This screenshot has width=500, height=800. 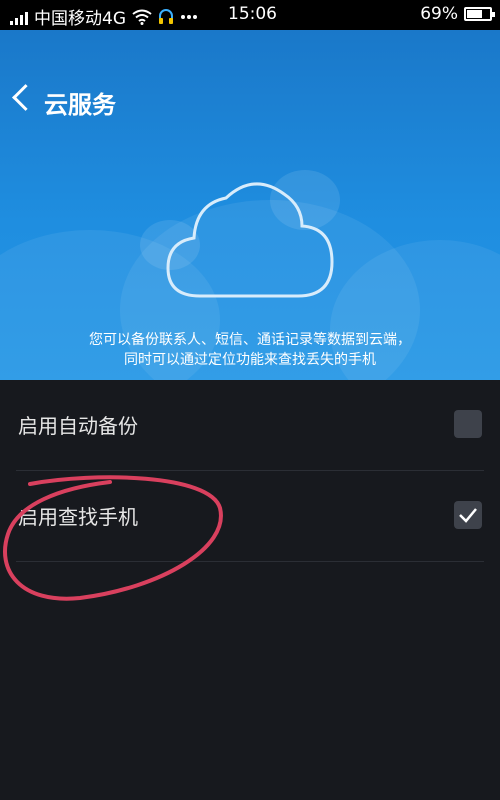 What do you see at coordinates (250, 240) in the screenshot?
I see `cloud-icon` at bounding box center [250, 240].